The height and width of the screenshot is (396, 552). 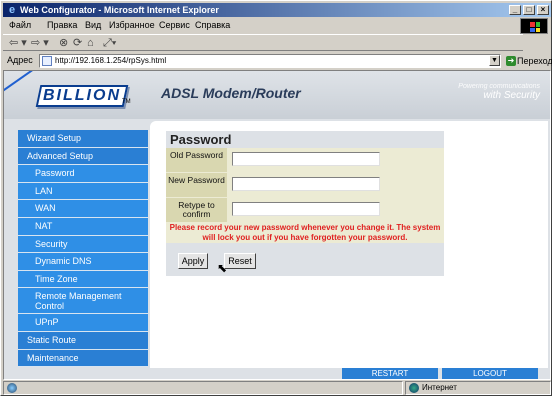 What do you see at coordinates (83, 301) in the screenshot?
I see `sidebar-item-remote-management: Remote Management Control` at bounding box center [83, 301].